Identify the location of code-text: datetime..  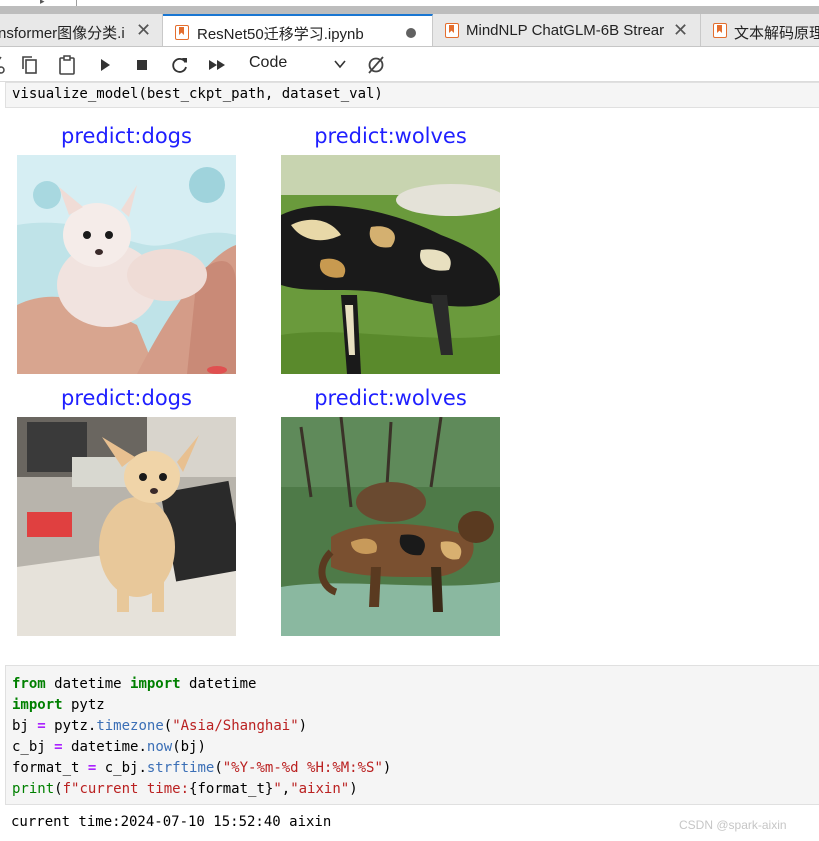
(104, 747).